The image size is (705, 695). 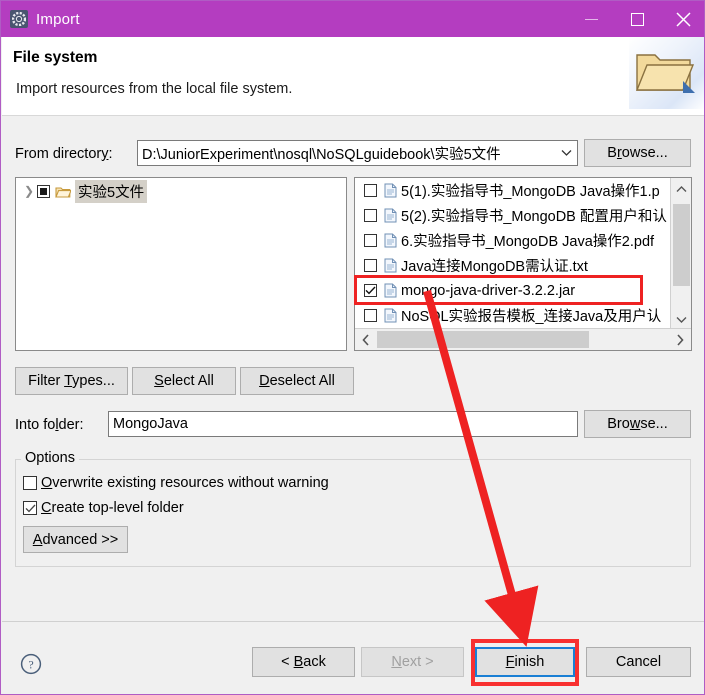 I want to click on list-item: Java连接MongoDB需认证.txt, so click(x=512, y=265).